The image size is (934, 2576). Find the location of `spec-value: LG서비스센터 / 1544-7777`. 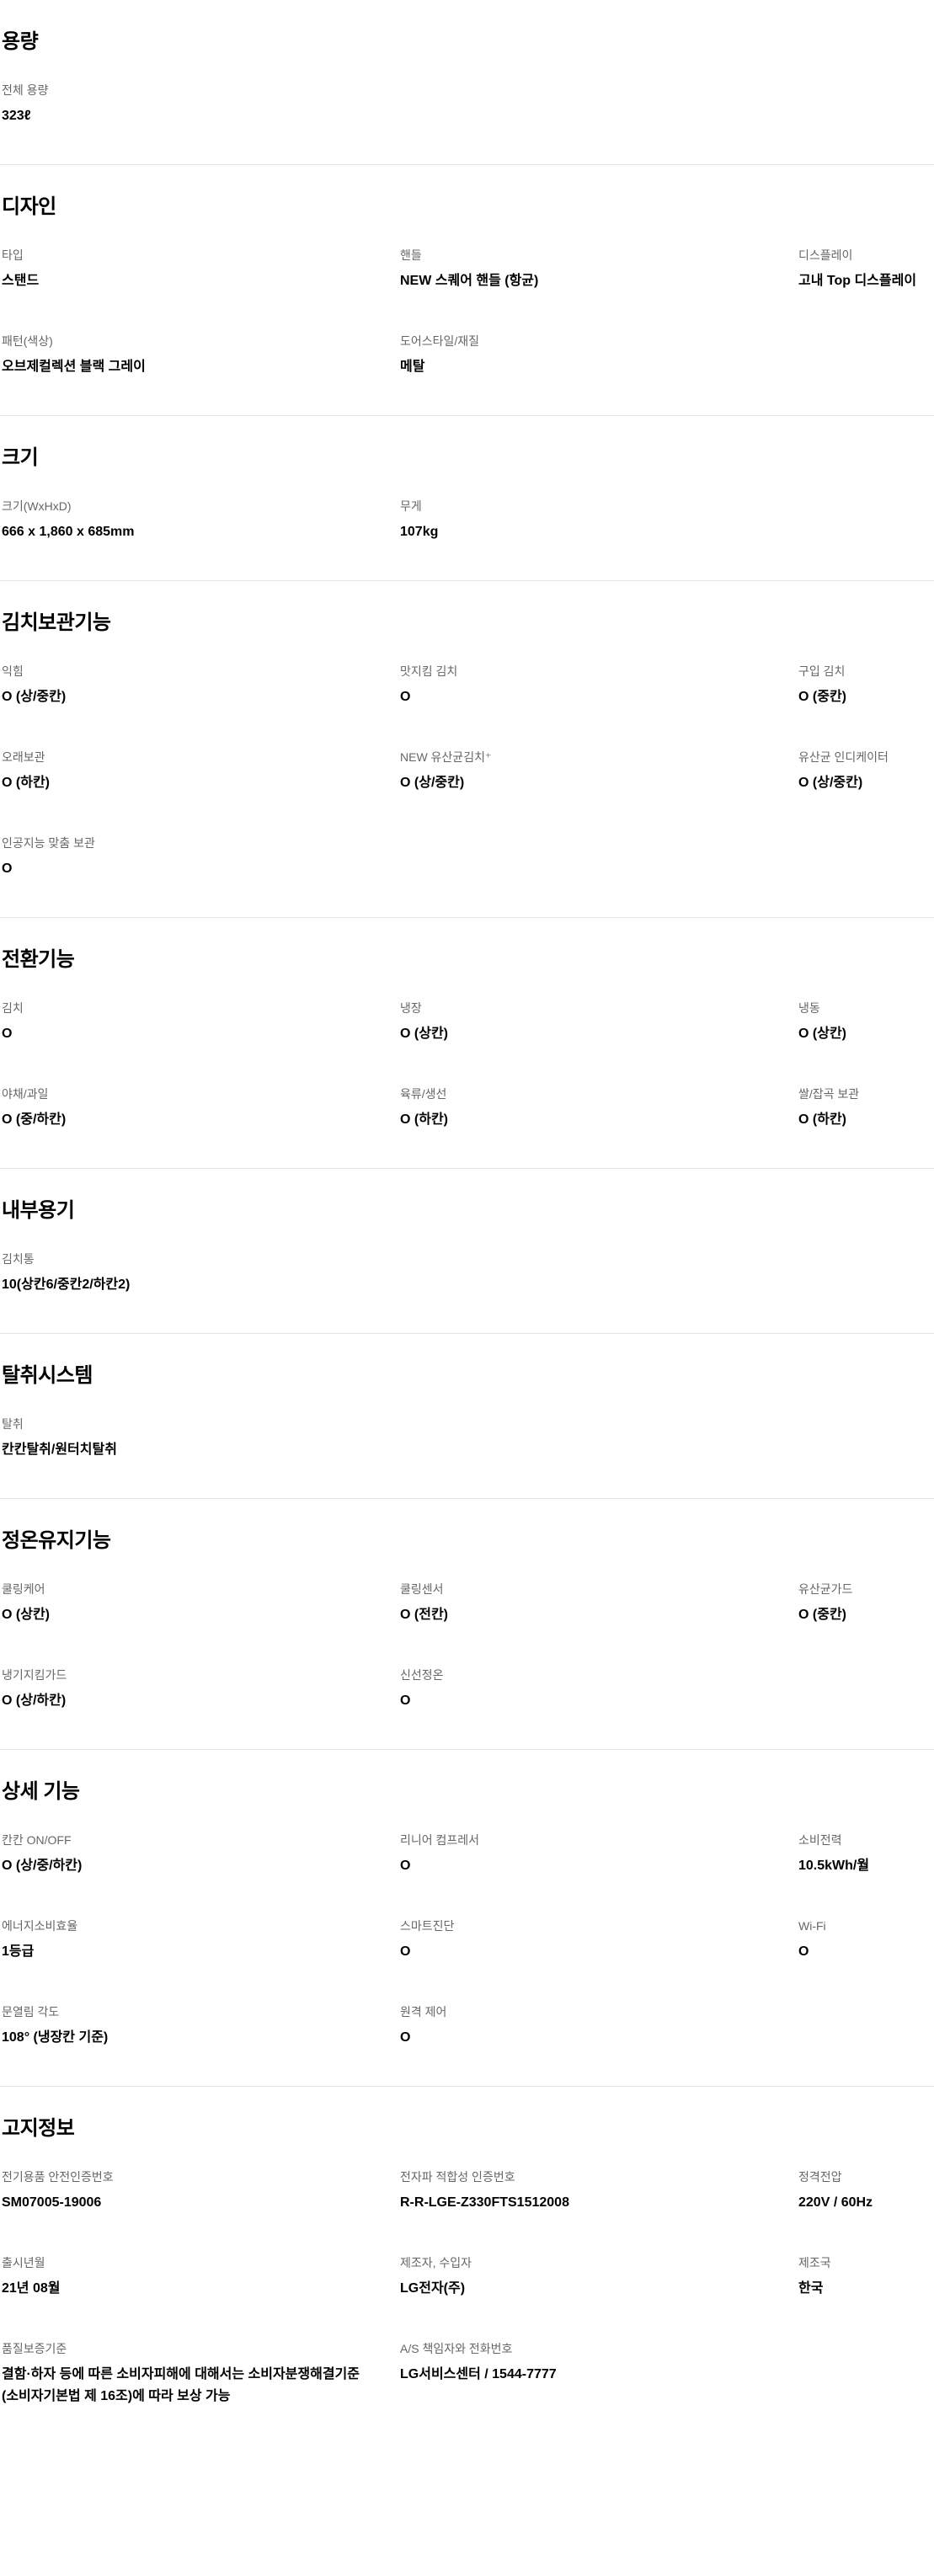

spec-value: LG서비스센터 / 1544-7777 is located at coordinates (478, 2374).